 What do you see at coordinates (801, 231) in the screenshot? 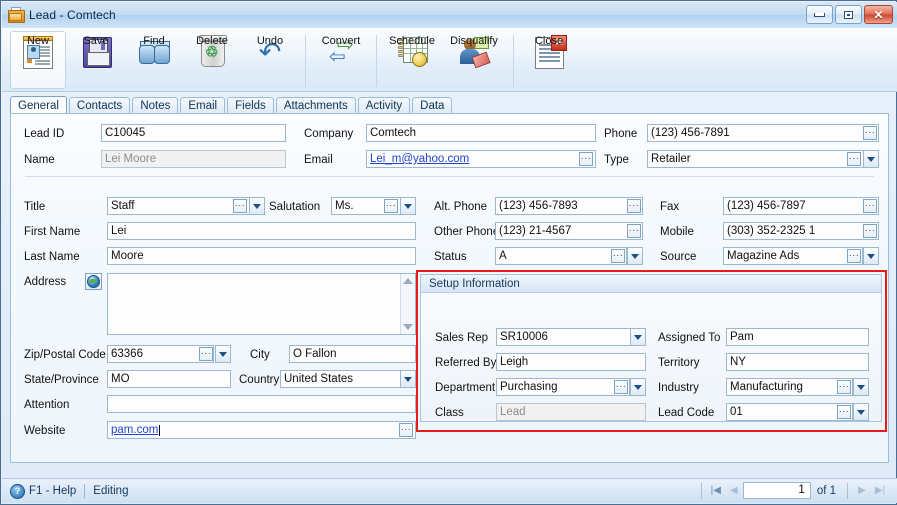
I see `mobile-input: (303) 352-2325 1` at bounding box center [801, 231].